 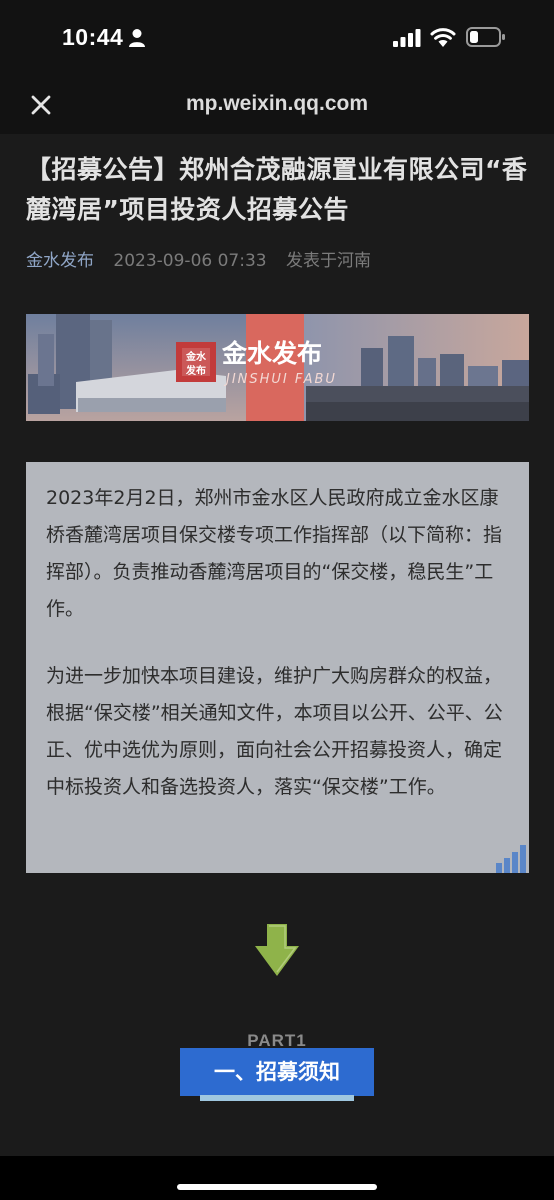 I want to click on page-url: mp.weixin.qq.com, so click(x=277, y=103).